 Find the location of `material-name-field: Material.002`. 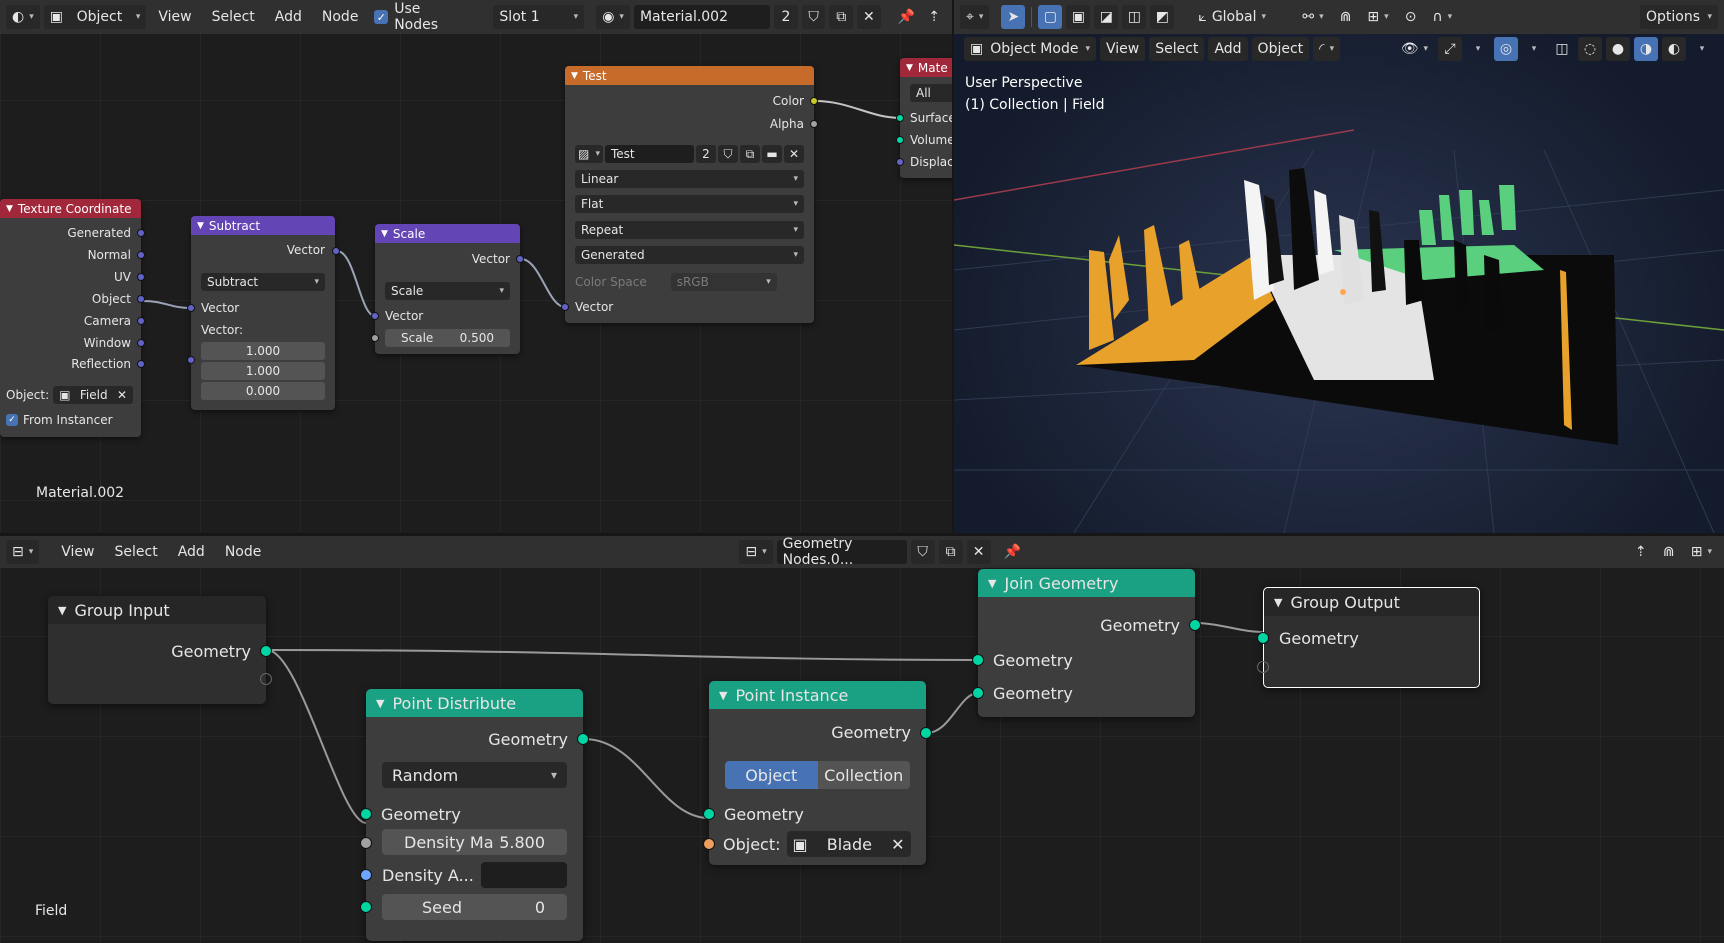

material-name-field: Material.002 is located at coordinates (702, 17).